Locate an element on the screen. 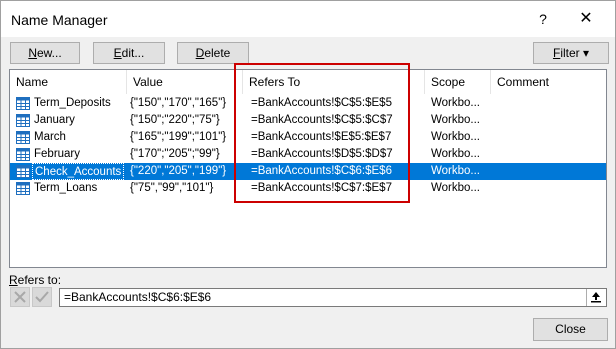 The image size is (616, 349). row-name: January is located at coordinates (54, 120).